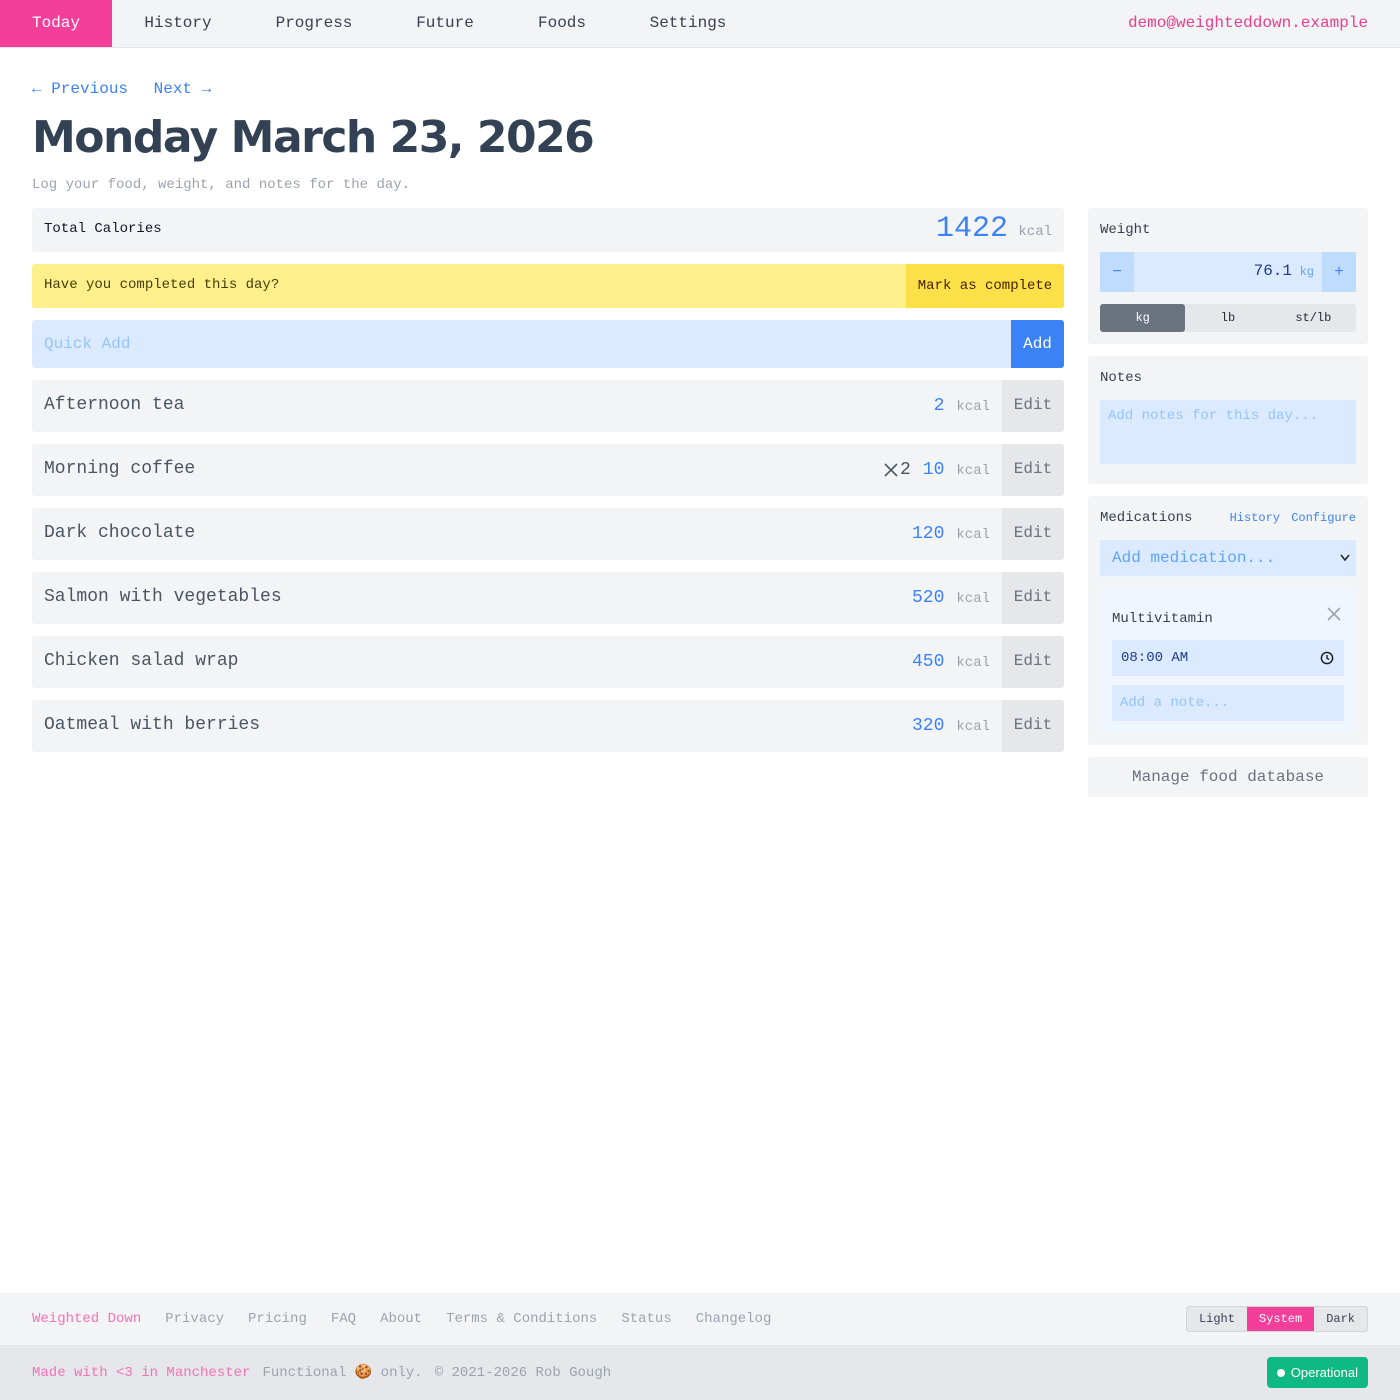  Describe the element at coordinates (163, 597) in the screenshot. I see `food-name: Salmon with vegetables` at that location.